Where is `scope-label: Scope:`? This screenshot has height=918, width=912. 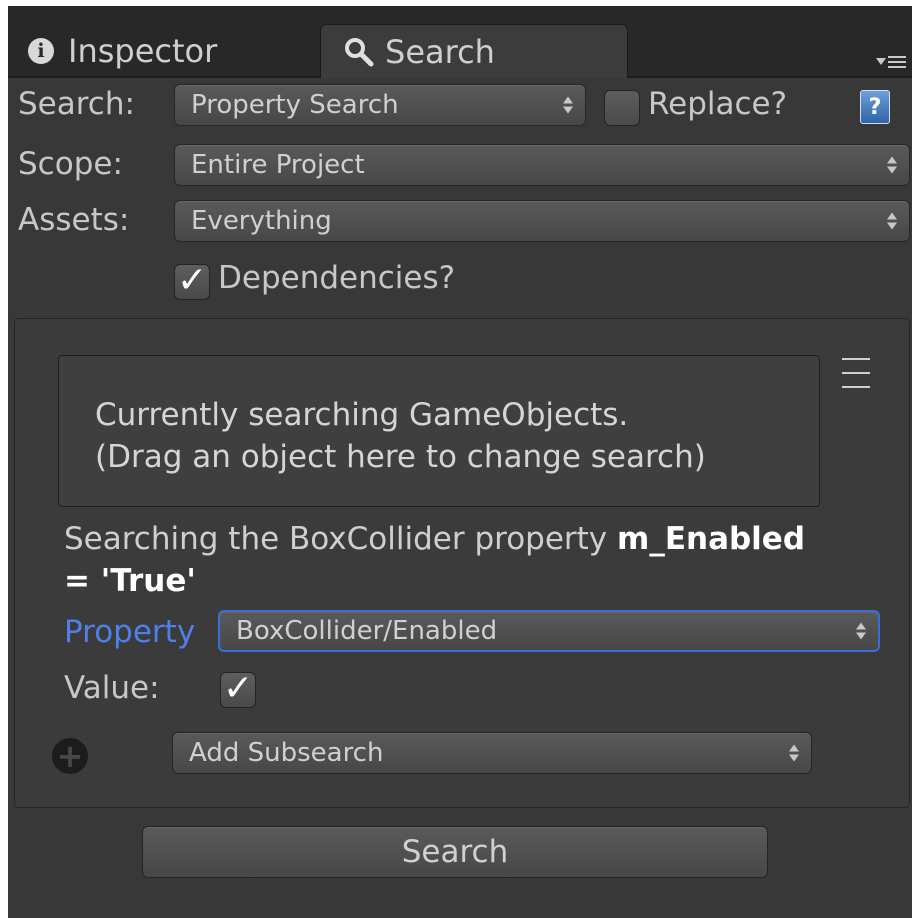 scope-label: Scope: is located at coordinates (70, 164).